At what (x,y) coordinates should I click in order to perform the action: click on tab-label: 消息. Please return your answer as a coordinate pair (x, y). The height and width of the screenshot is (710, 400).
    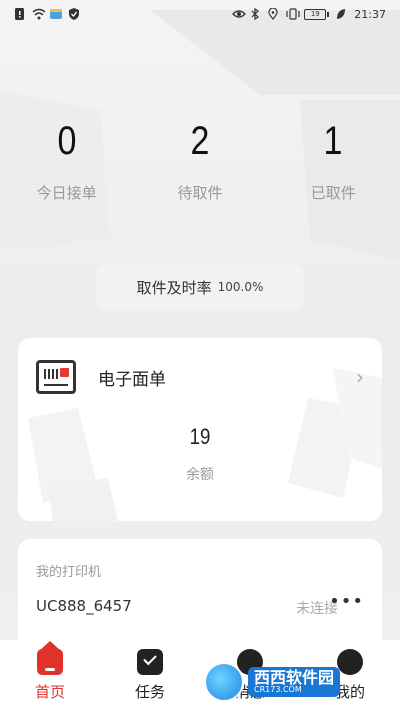
    Looking at the image, I should click on (249, 691).